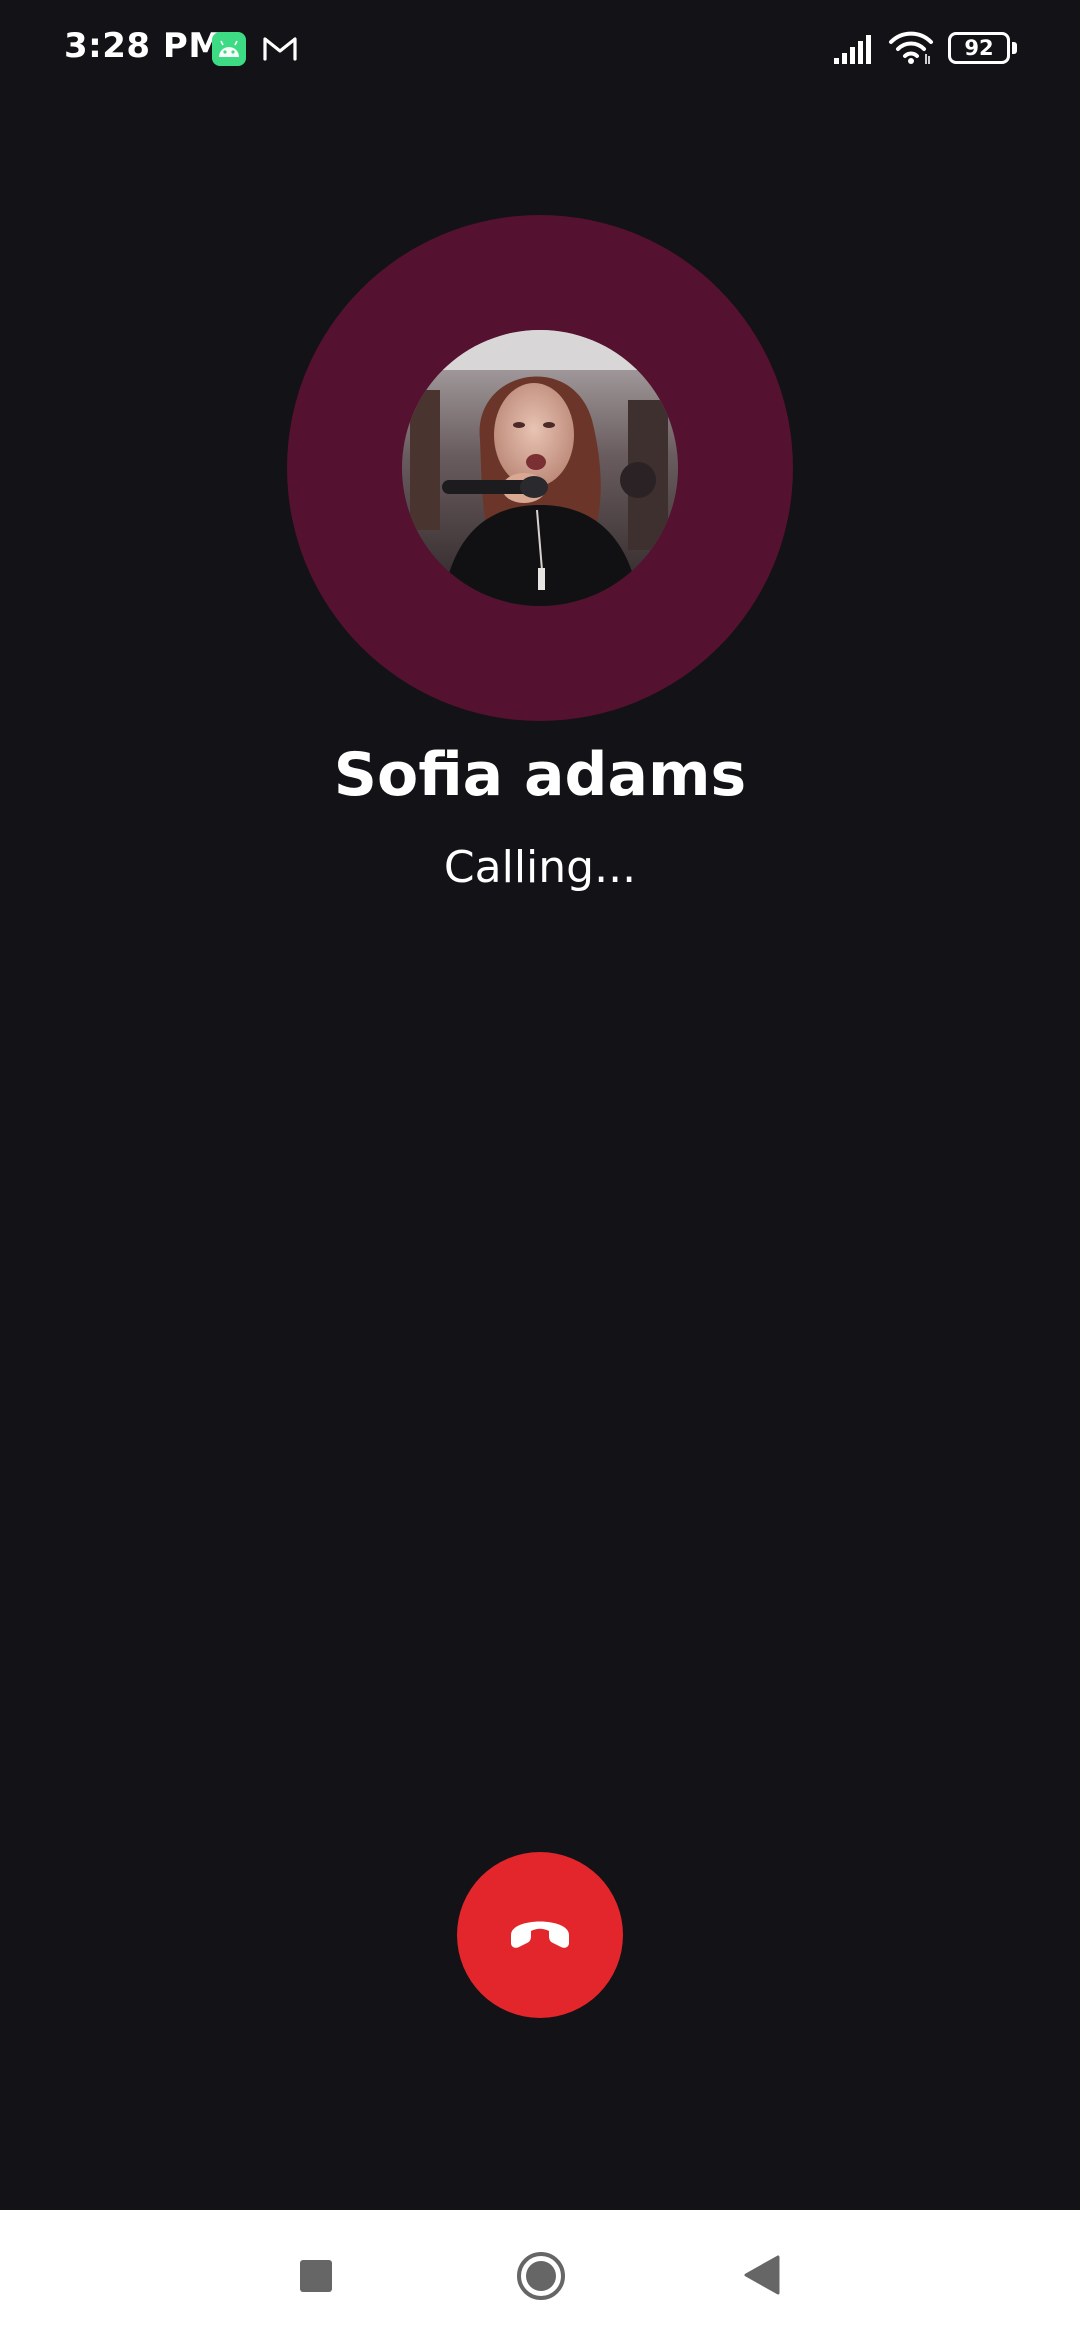 The width and height of the screenshot is (1080, 2340). Describe the element at coordinates (979, 48) in the screenshot. I see `battery-icon: 92` at that location.